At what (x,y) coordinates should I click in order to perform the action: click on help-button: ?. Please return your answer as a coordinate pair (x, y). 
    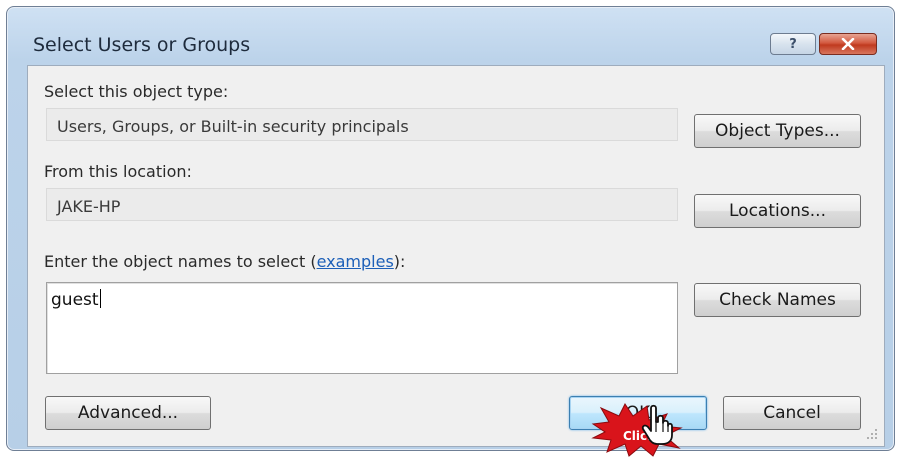
    Looking at the image, I should click on (793, 44).